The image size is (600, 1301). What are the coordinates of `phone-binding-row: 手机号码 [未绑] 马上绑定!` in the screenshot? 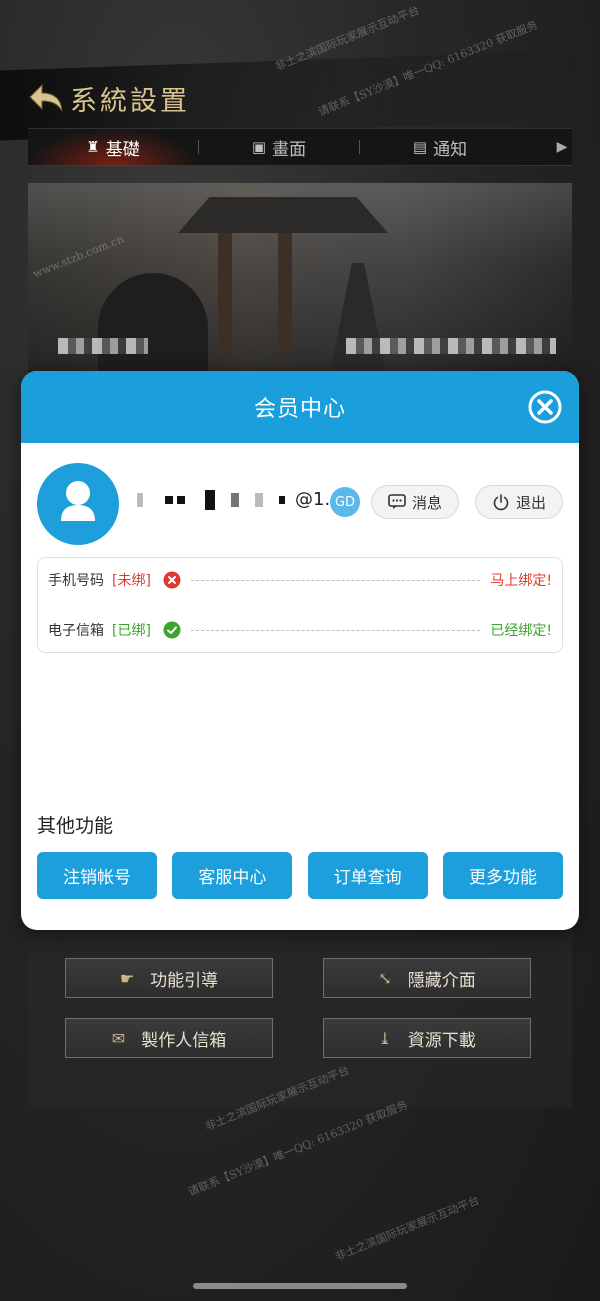 It's located at (300, 580).